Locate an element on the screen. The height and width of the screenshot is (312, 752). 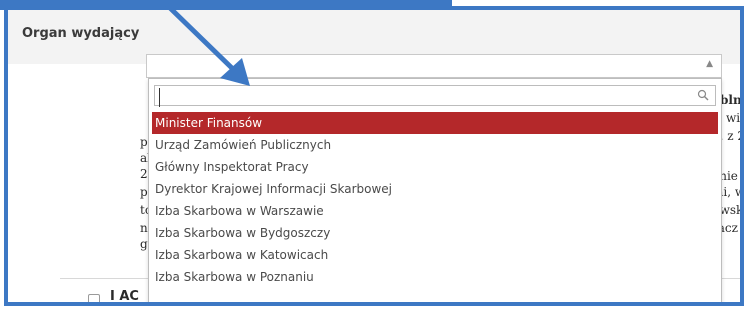
dropdown-option-is-katowice: Izba Skarbowa w Katowicach is located at coordinates (435, 255).